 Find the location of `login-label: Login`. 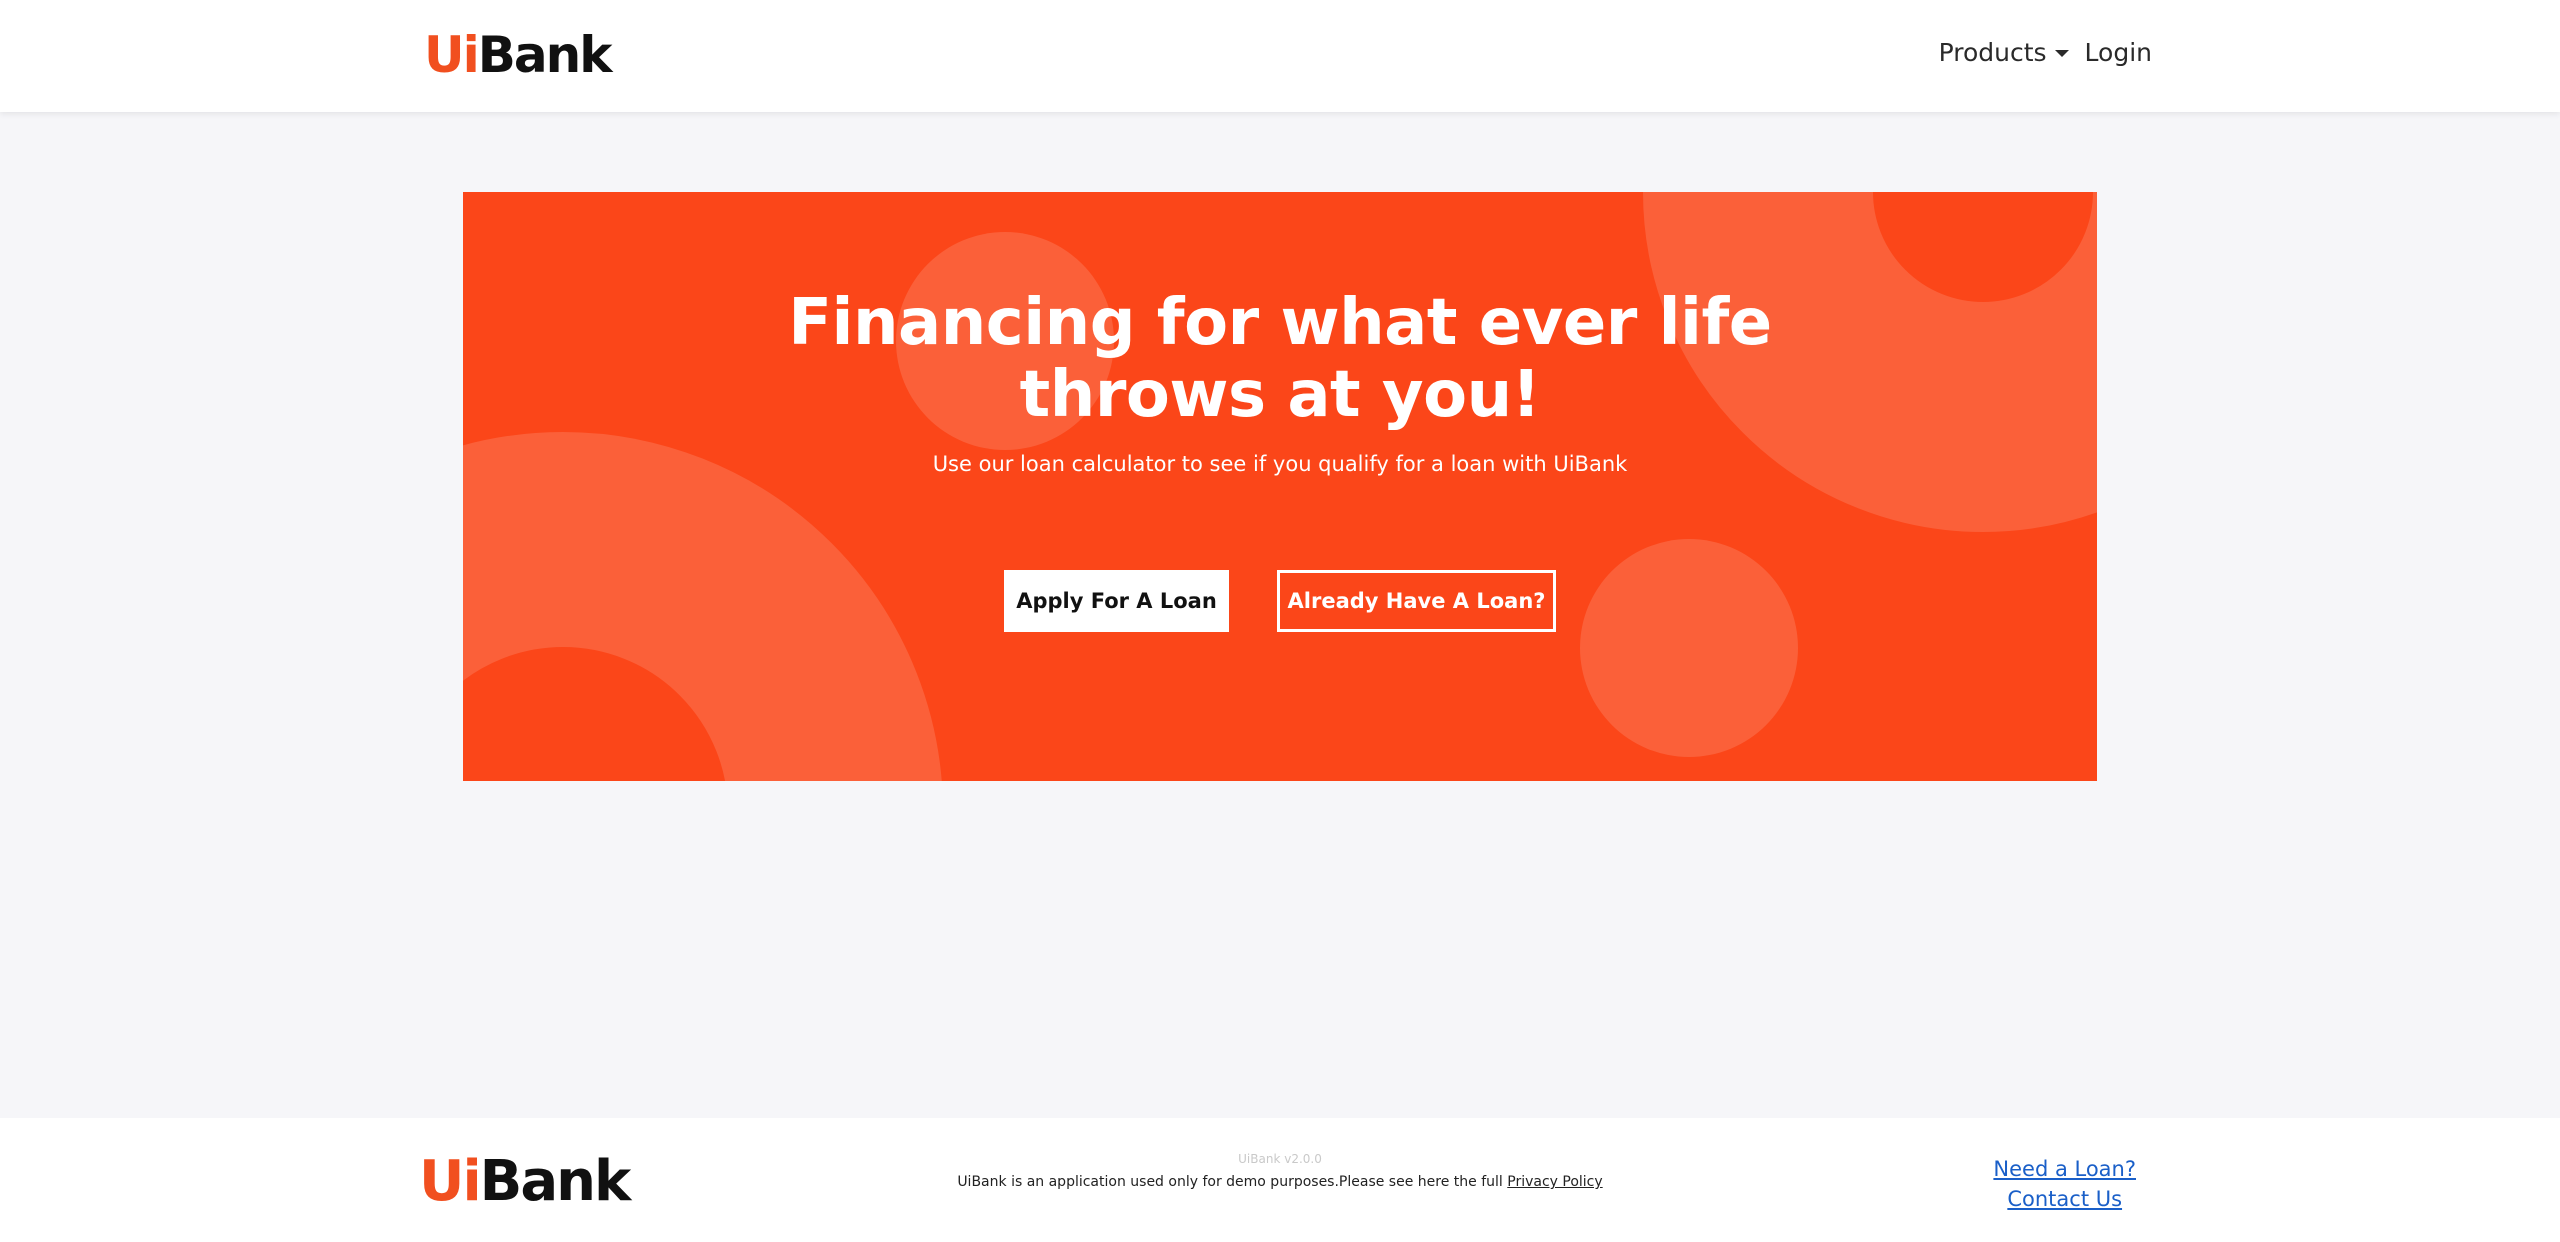

login-label: Login is located at coordinates (2118, 52).